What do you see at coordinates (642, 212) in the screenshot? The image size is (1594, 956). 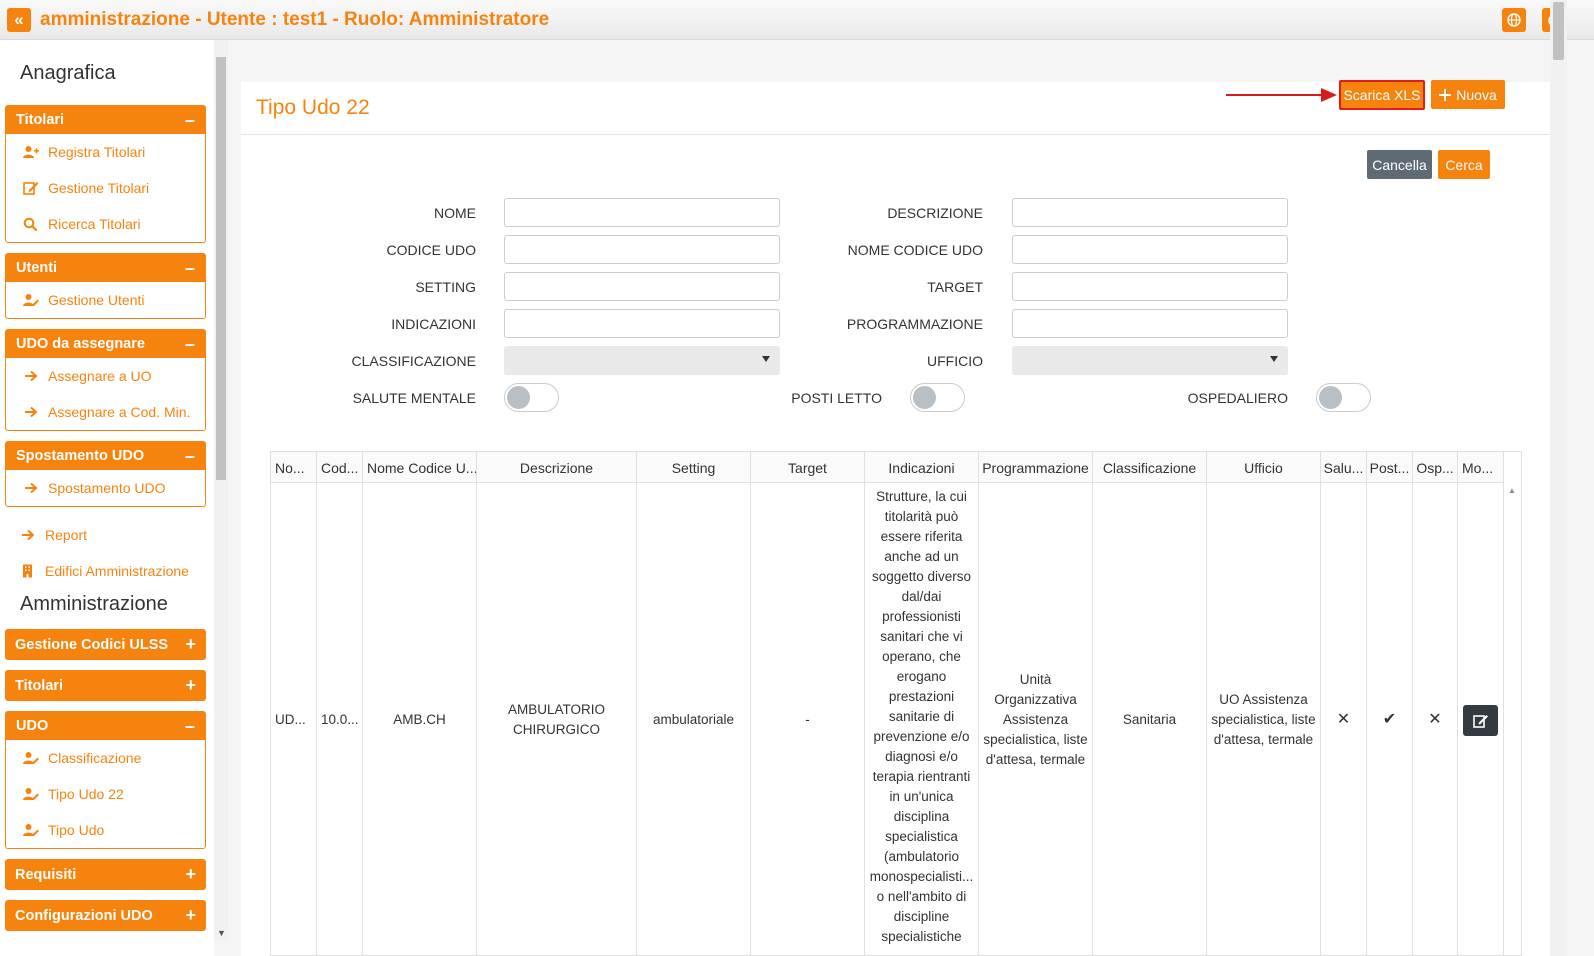 I see `nome-input` at bounding box center [642, 212].